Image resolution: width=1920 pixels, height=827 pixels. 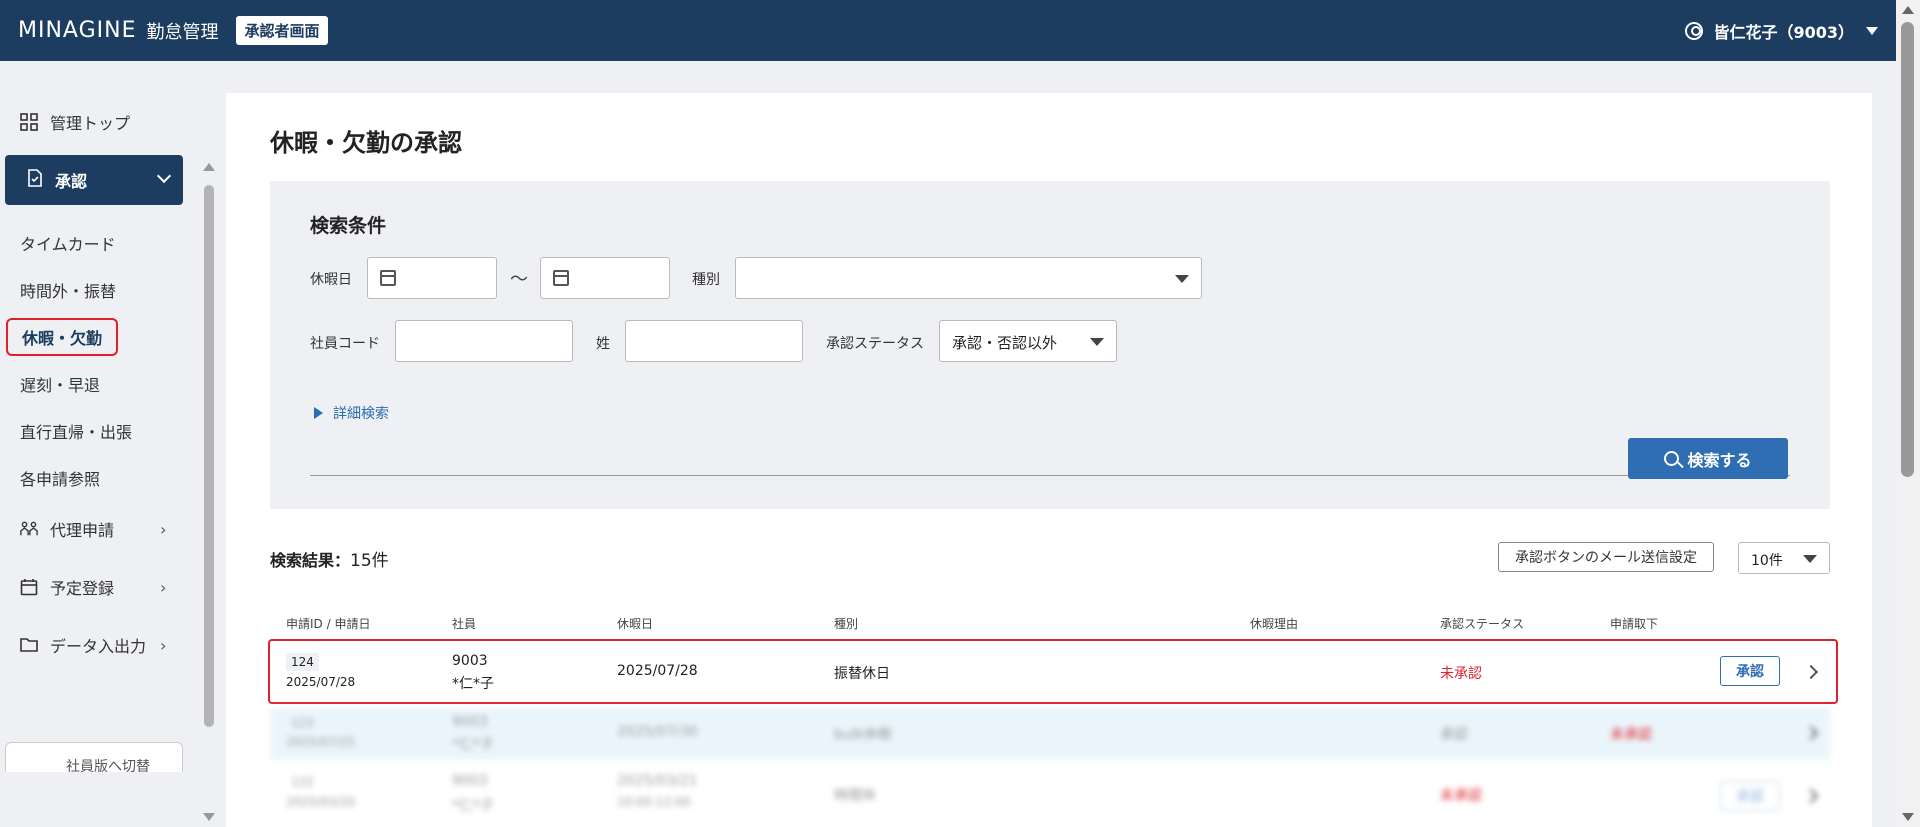 What do you see at coordinates (310, 560) in the screenshot?
I see `result-label: 検索結果：` at bounding box center [310, 560].